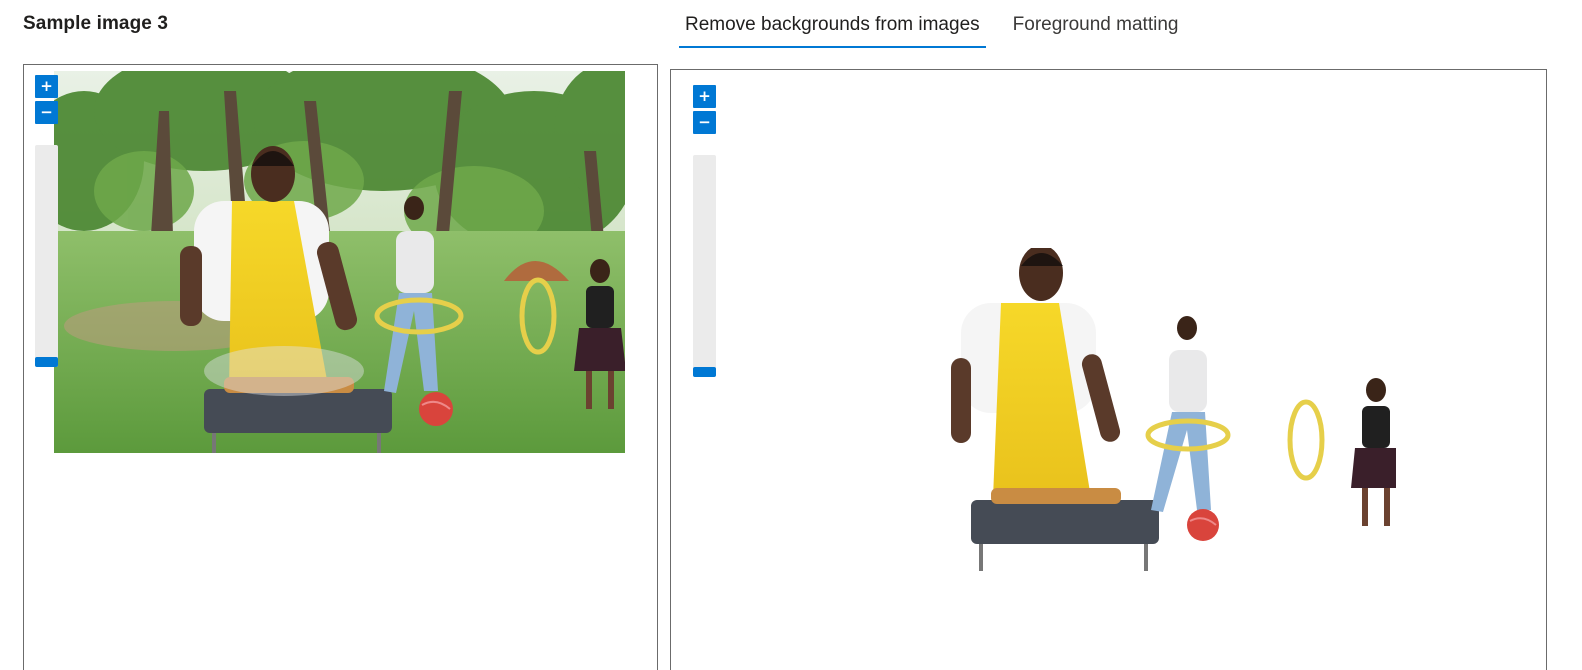  Describe the element at coordinates (832, 24) in the screenshot. I see `tab-remove-backgrounds: Remove backgrounds from images` at that location.